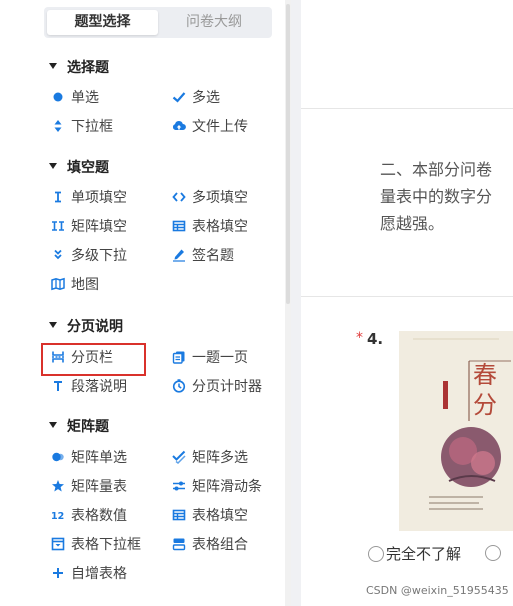  I want to click on panel-gap, so click(296, 303).